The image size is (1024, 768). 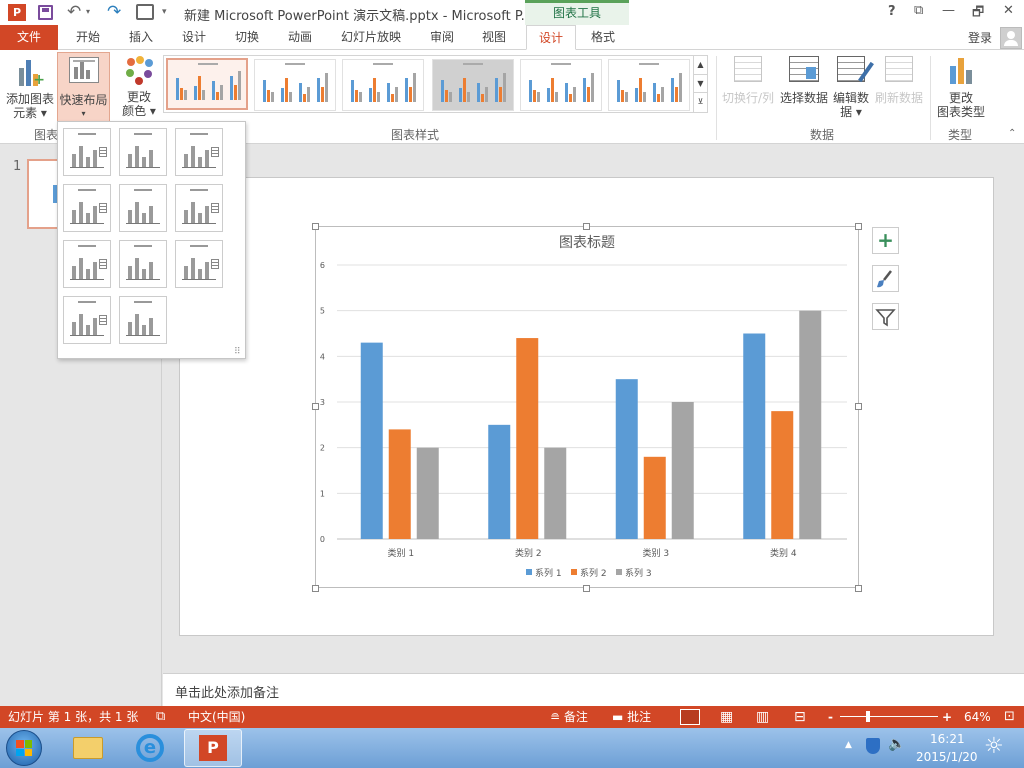 What do you see at coordinates (593, 573) in the screenshot?
I see `legend-entry: 系列 2` at bounding box center [593, 573].